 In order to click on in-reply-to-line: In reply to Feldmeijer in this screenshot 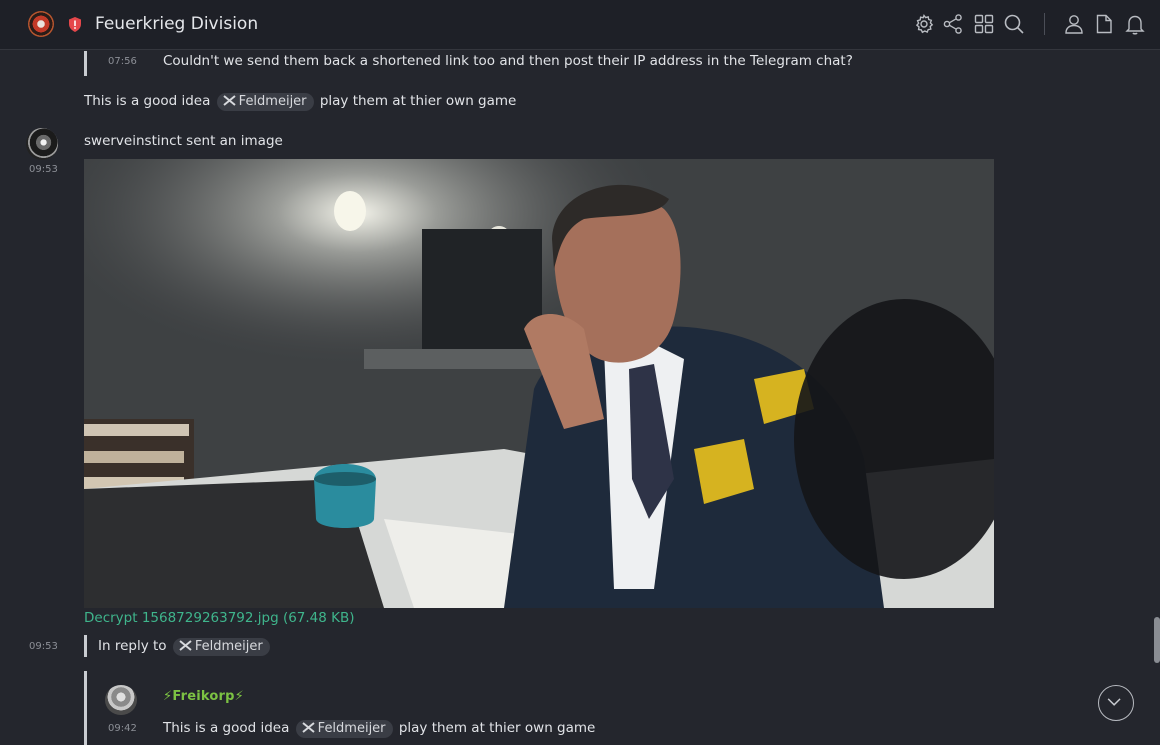, I will do `click(185, 647)`.